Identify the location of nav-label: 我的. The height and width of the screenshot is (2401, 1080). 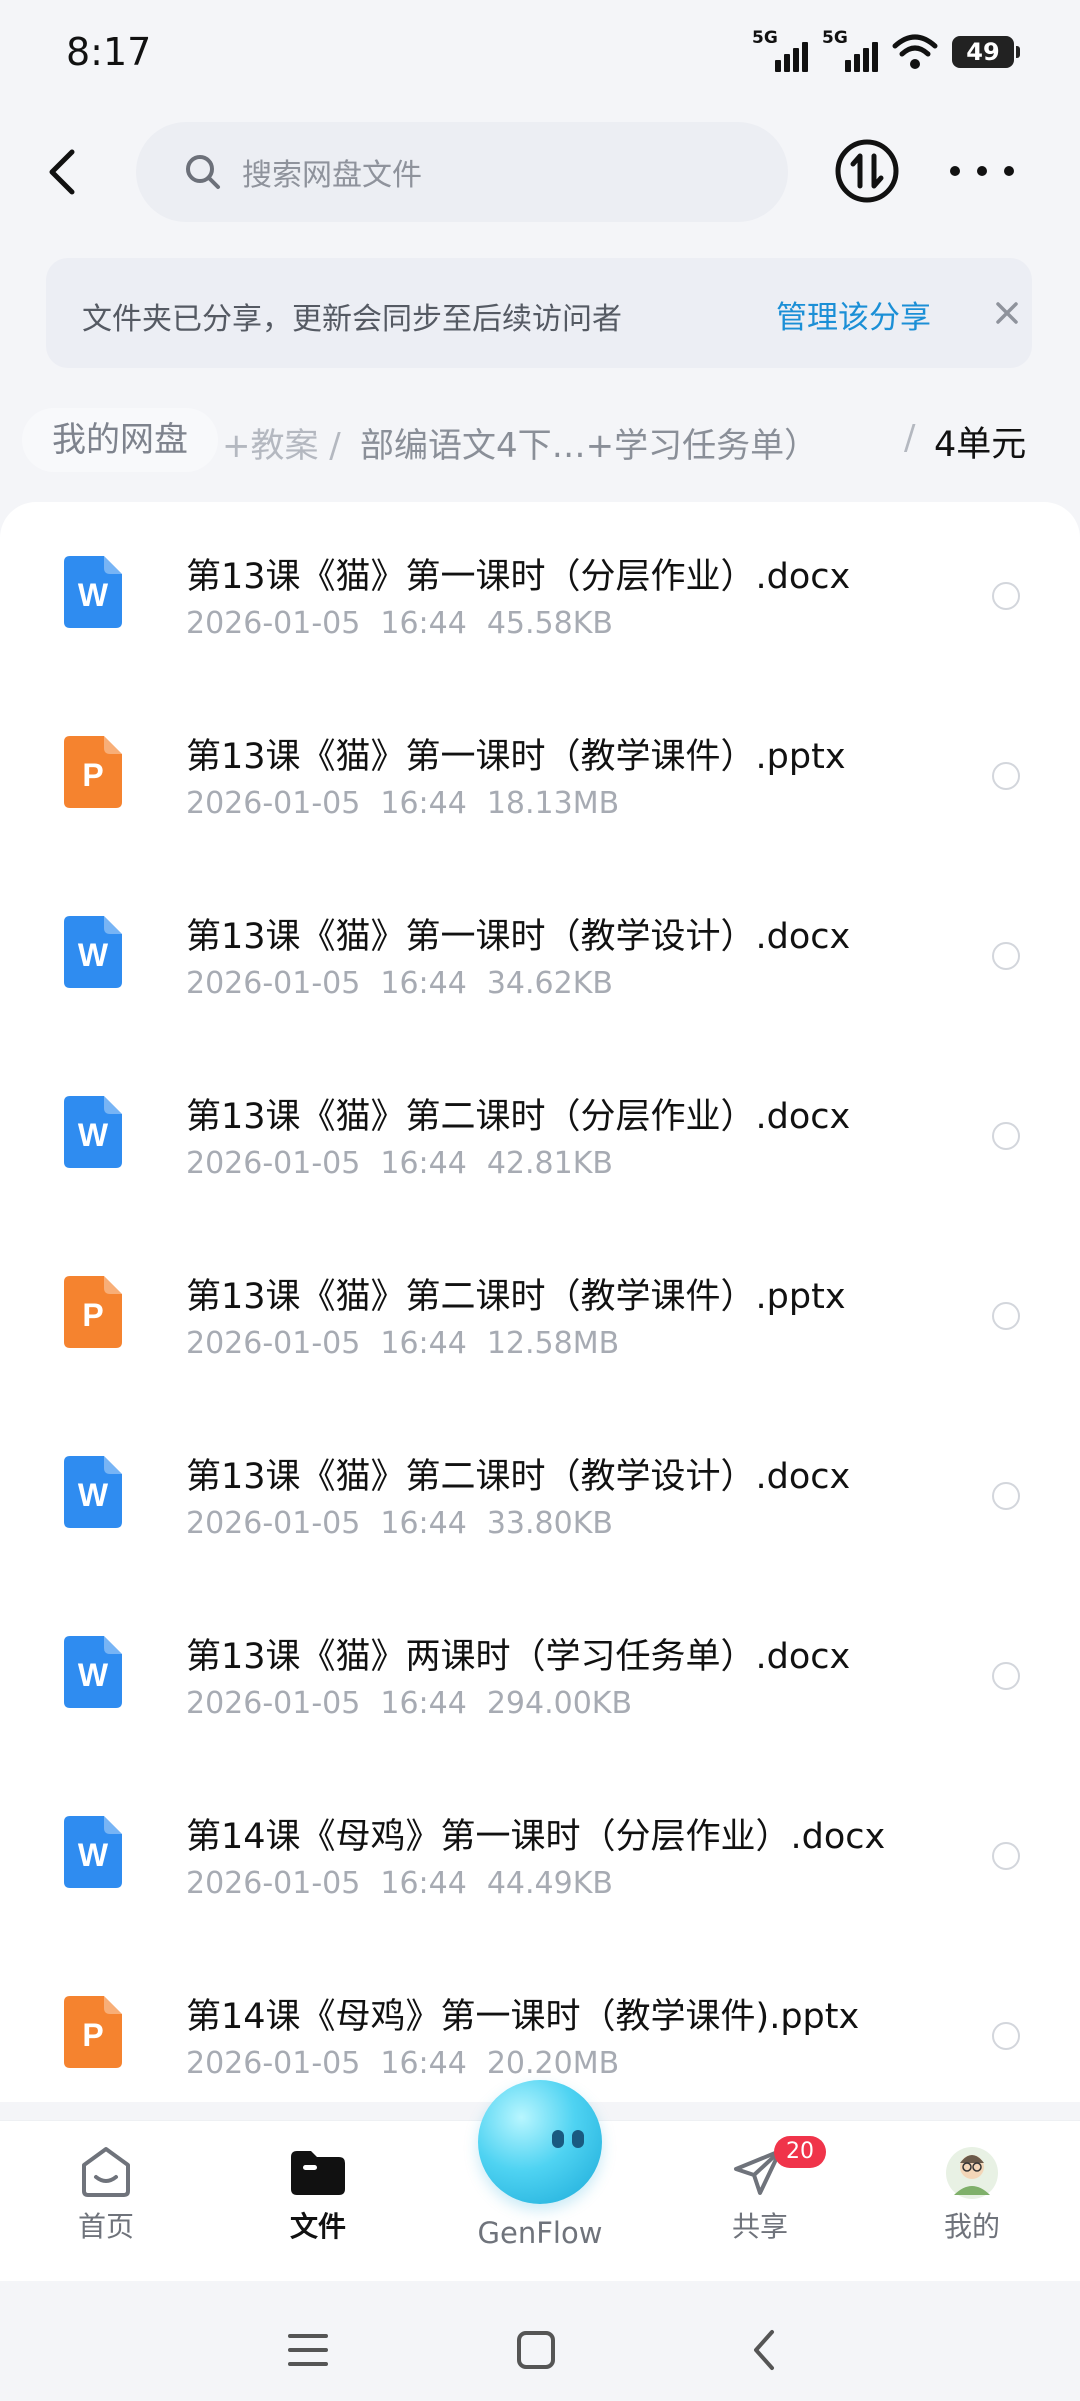
(971, 2226).